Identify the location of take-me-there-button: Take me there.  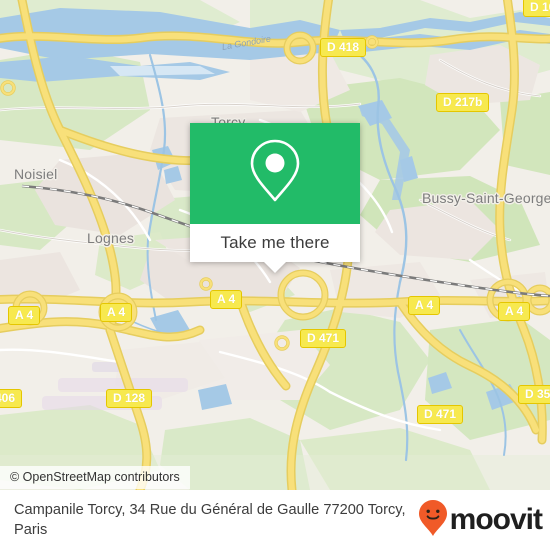
(275, 243).